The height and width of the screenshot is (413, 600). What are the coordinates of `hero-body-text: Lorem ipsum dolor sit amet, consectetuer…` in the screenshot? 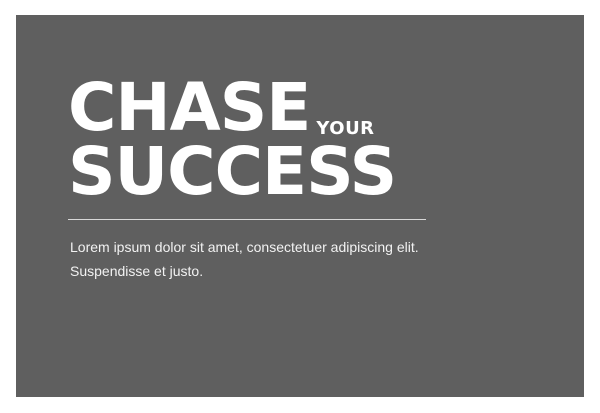 It's located at (244, 259).